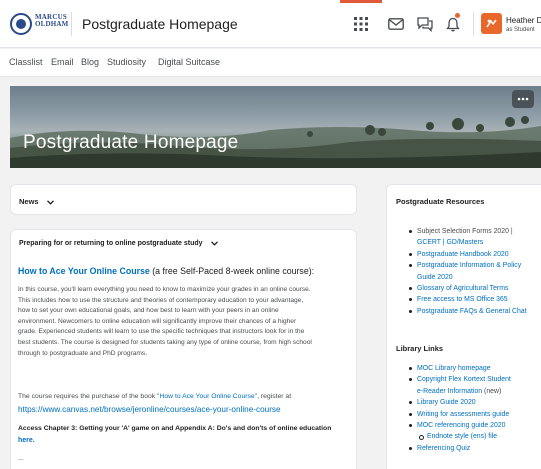 The height and width of the screenshot is (469, 541). What do you see at coordinates (462, 288) in the screenshot?
I see `resource-glossary-link: Glossary of Agricultural Terms` at bounding box center [462, 288].